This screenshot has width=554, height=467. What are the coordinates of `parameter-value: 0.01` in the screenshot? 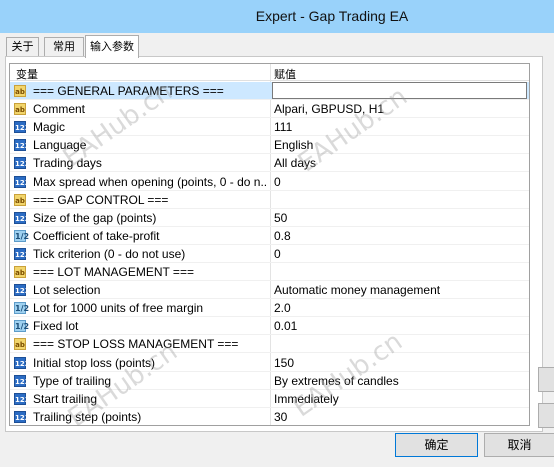 It's located at (285, 326).